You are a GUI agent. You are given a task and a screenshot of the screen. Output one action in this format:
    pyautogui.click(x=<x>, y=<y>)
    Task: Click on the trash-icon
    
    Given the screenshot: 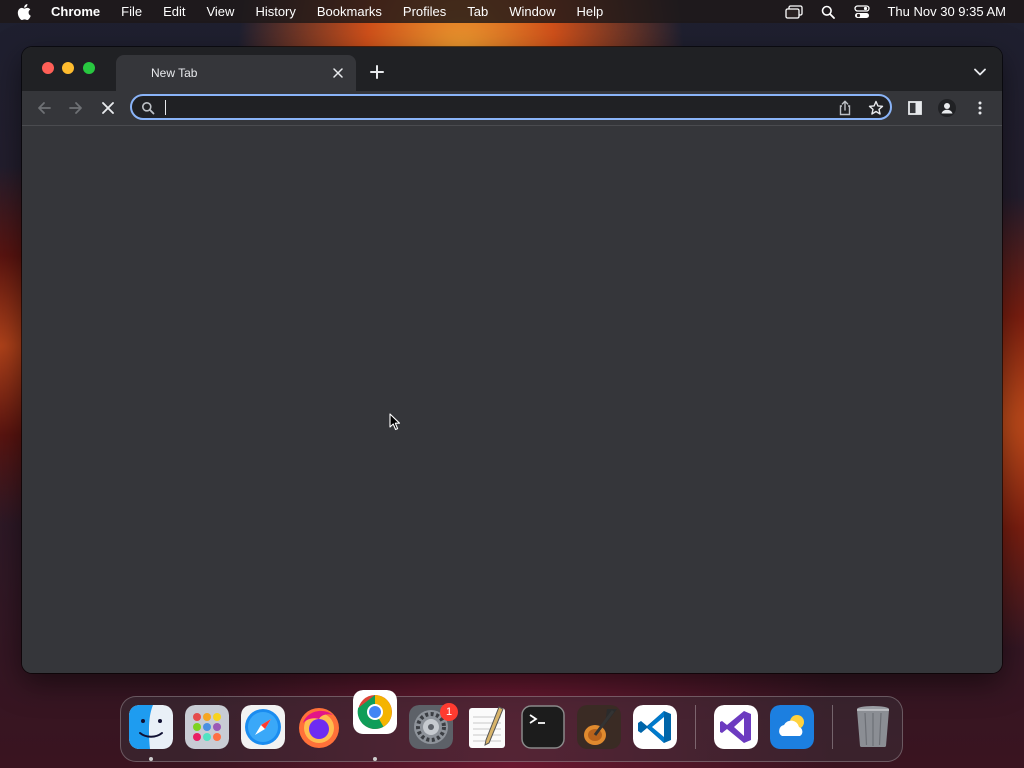 What is the action you would take?
    pyautogui.click(x=873, y=725)
    